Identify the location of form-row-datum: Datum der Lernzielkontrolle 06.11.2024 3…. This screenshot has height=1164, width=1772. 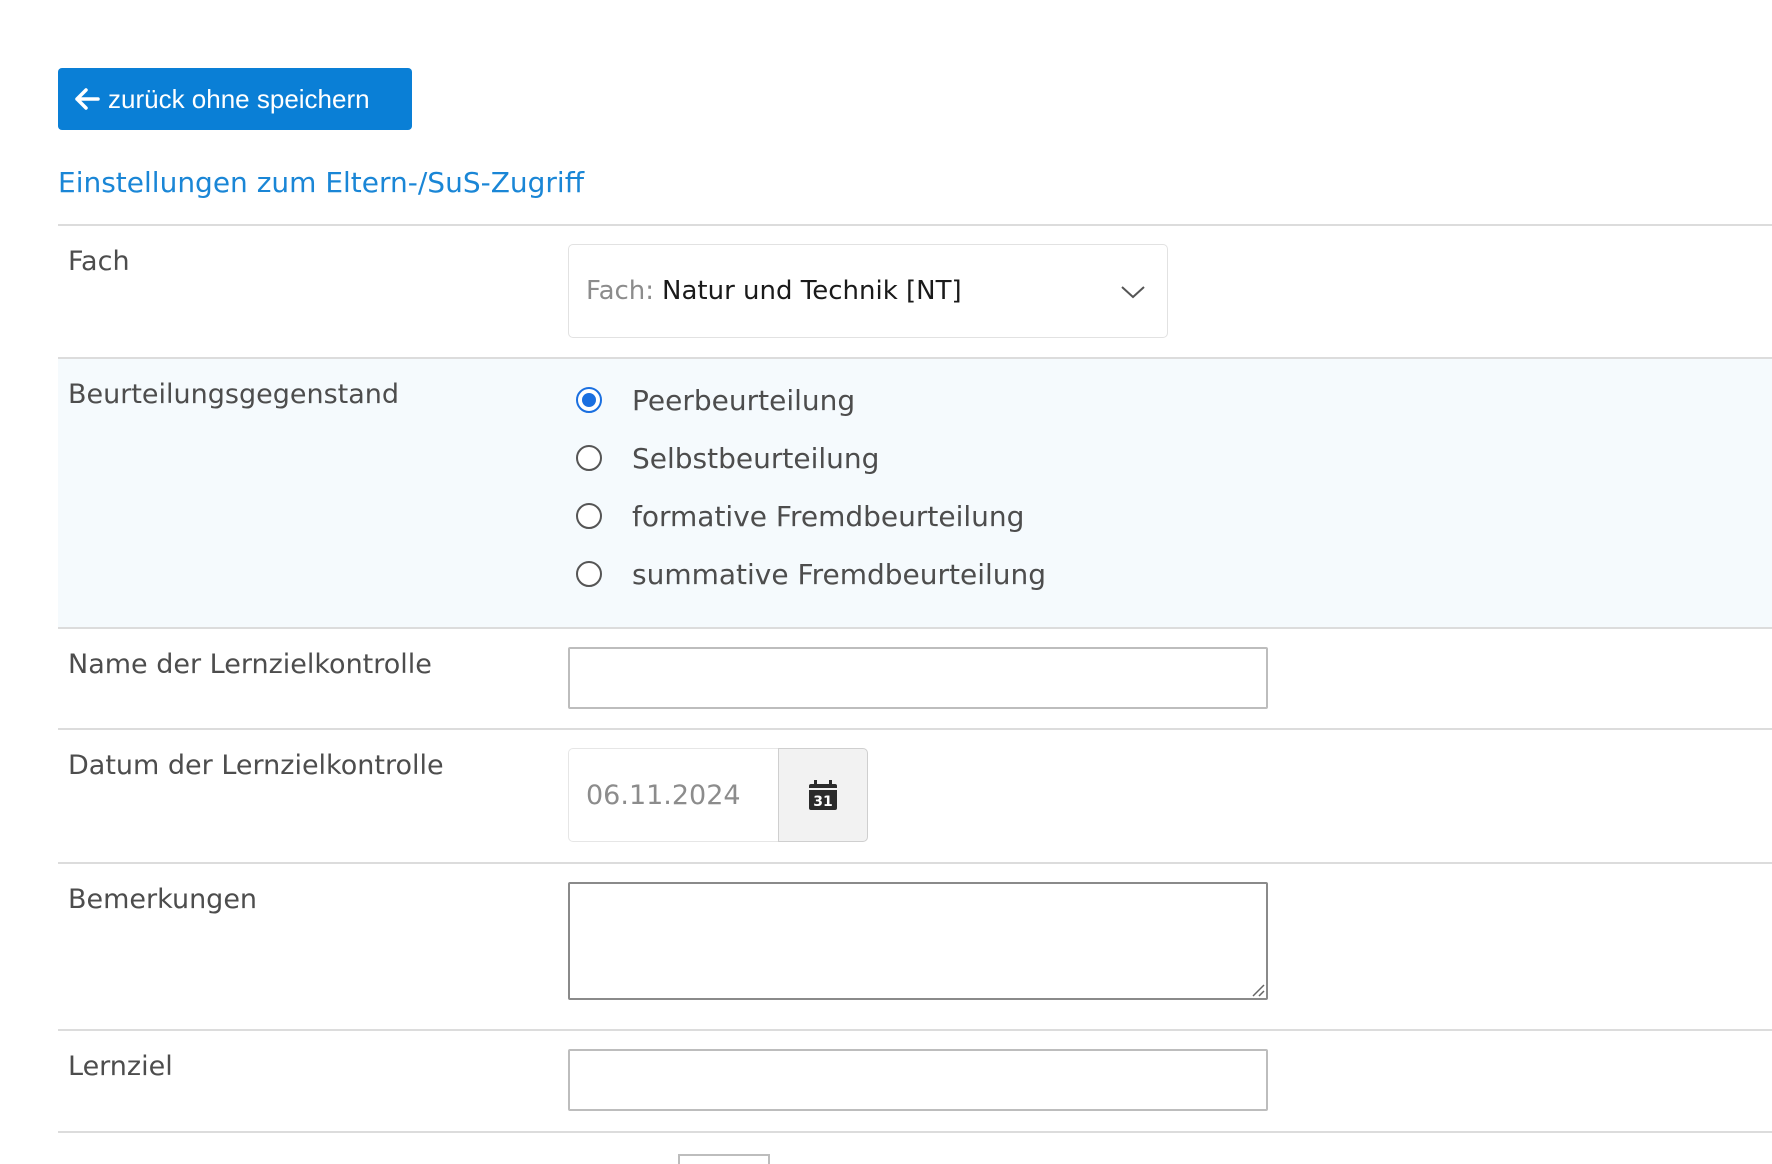
(915, 795).